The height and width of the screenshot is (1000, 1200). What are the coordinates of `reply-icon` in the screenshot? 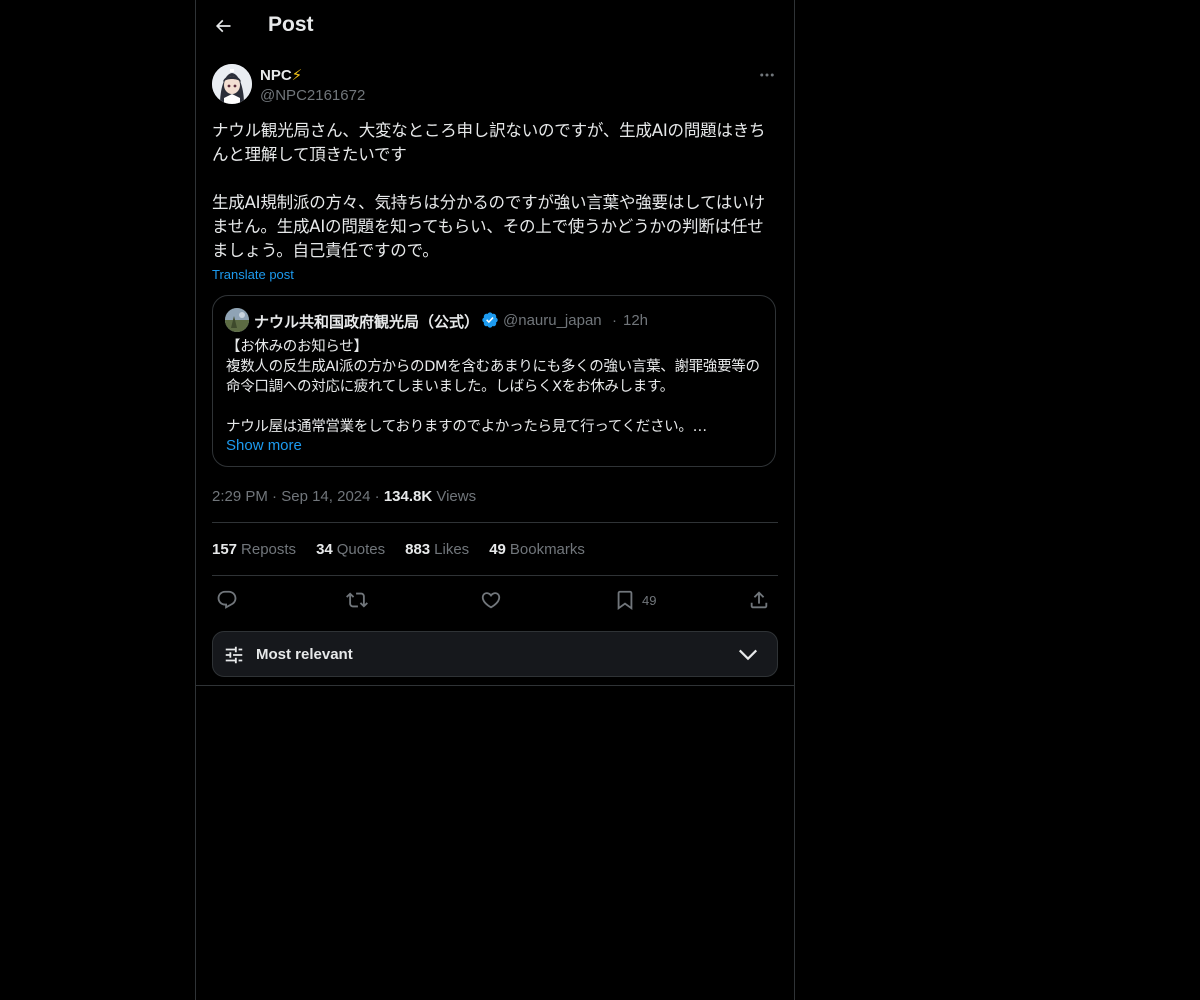 It's located at (227, 599).